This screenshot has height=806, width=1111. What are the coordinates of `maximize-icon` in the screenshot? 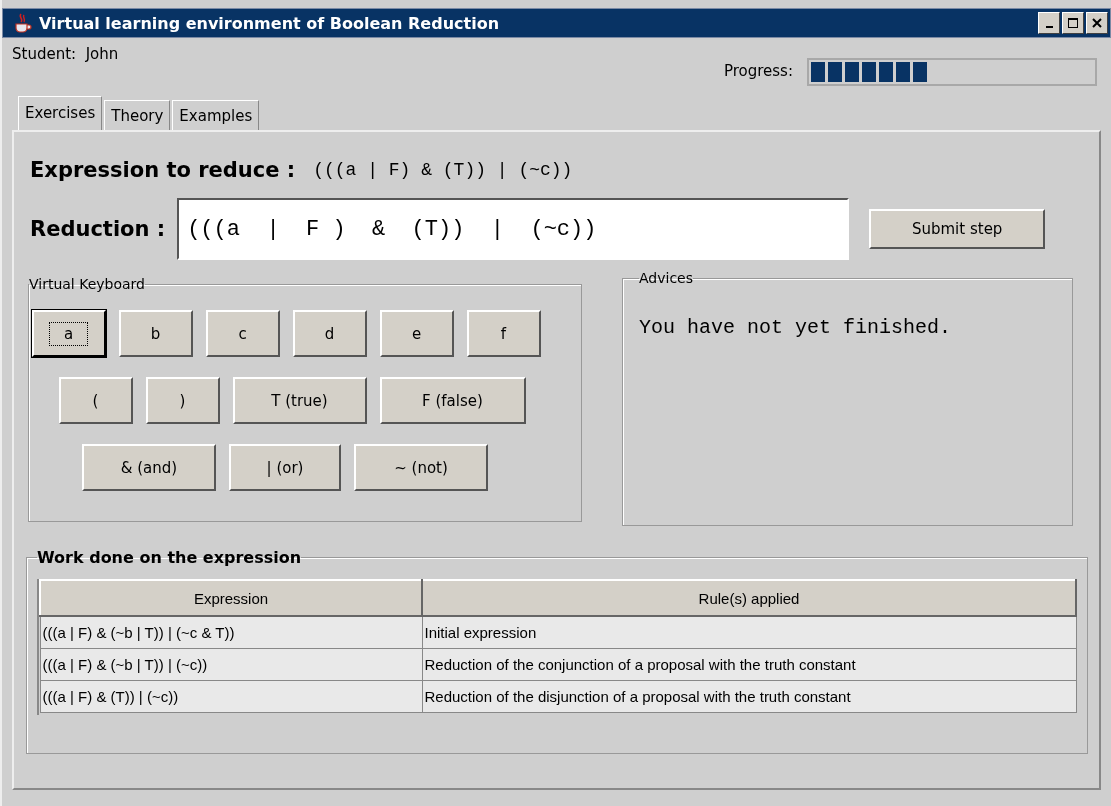 It's located at (1073, 23).